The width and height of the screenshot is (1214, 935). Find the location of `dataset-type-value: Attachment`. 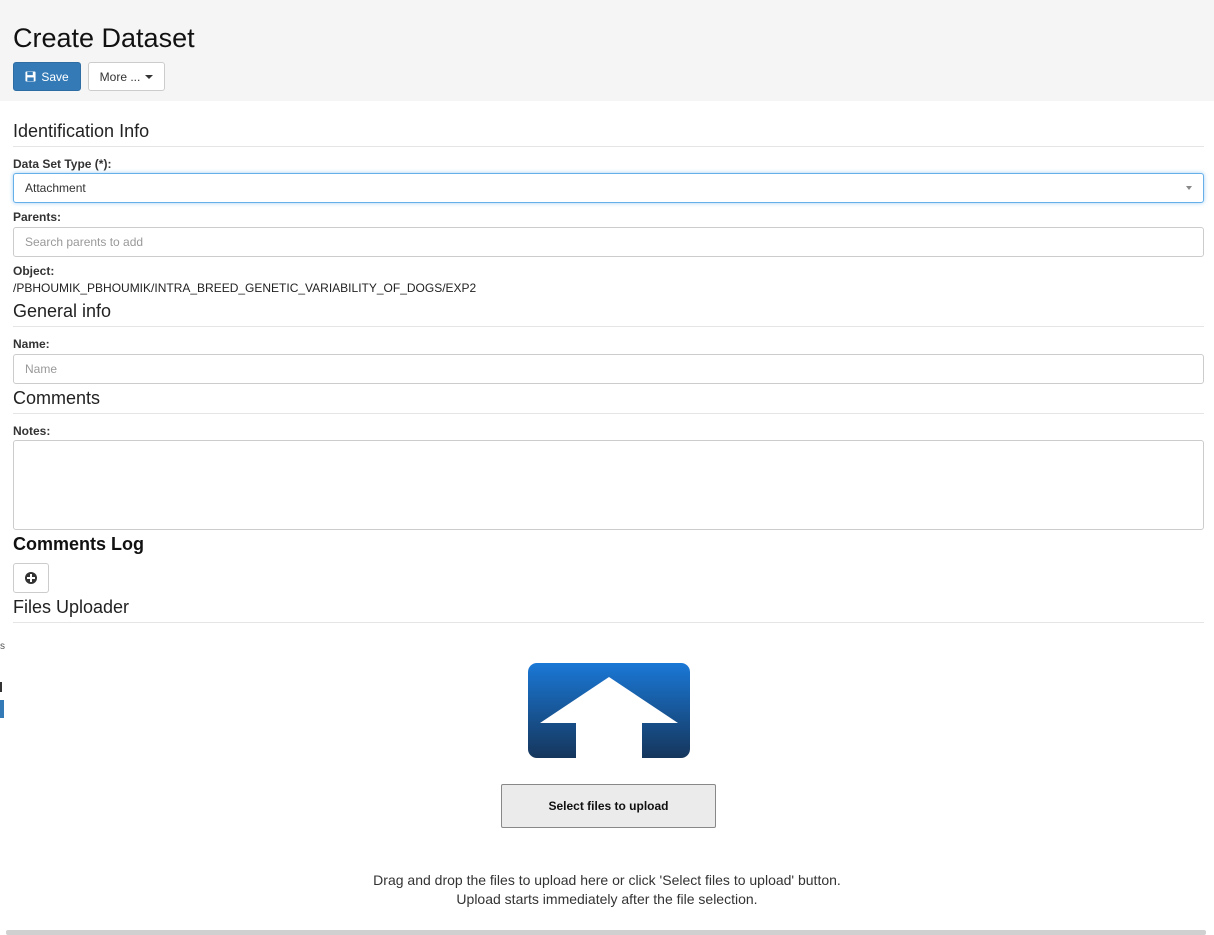

dataset-type-value: Attachment is located at coordinates (55, 188).